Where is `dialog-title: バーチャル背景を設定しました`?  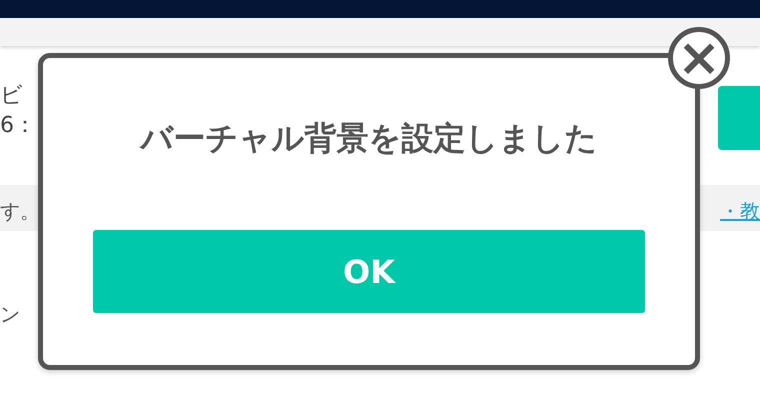
dialog-title: バーチャル背景を設定しました is located at coordinates (369, 138).